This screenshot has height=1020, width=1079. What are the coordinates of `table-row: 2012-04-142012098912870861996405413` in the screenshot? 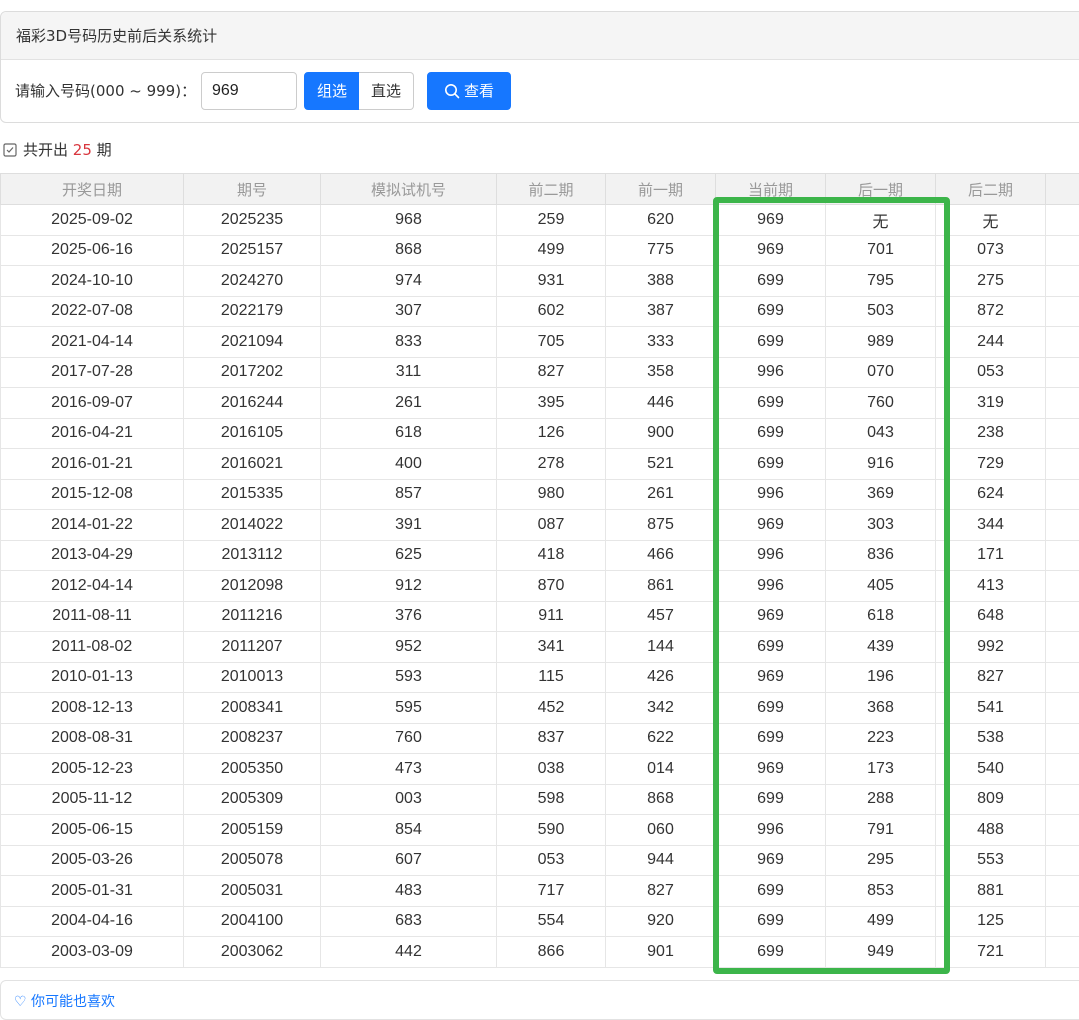 It's located at (540, 586).